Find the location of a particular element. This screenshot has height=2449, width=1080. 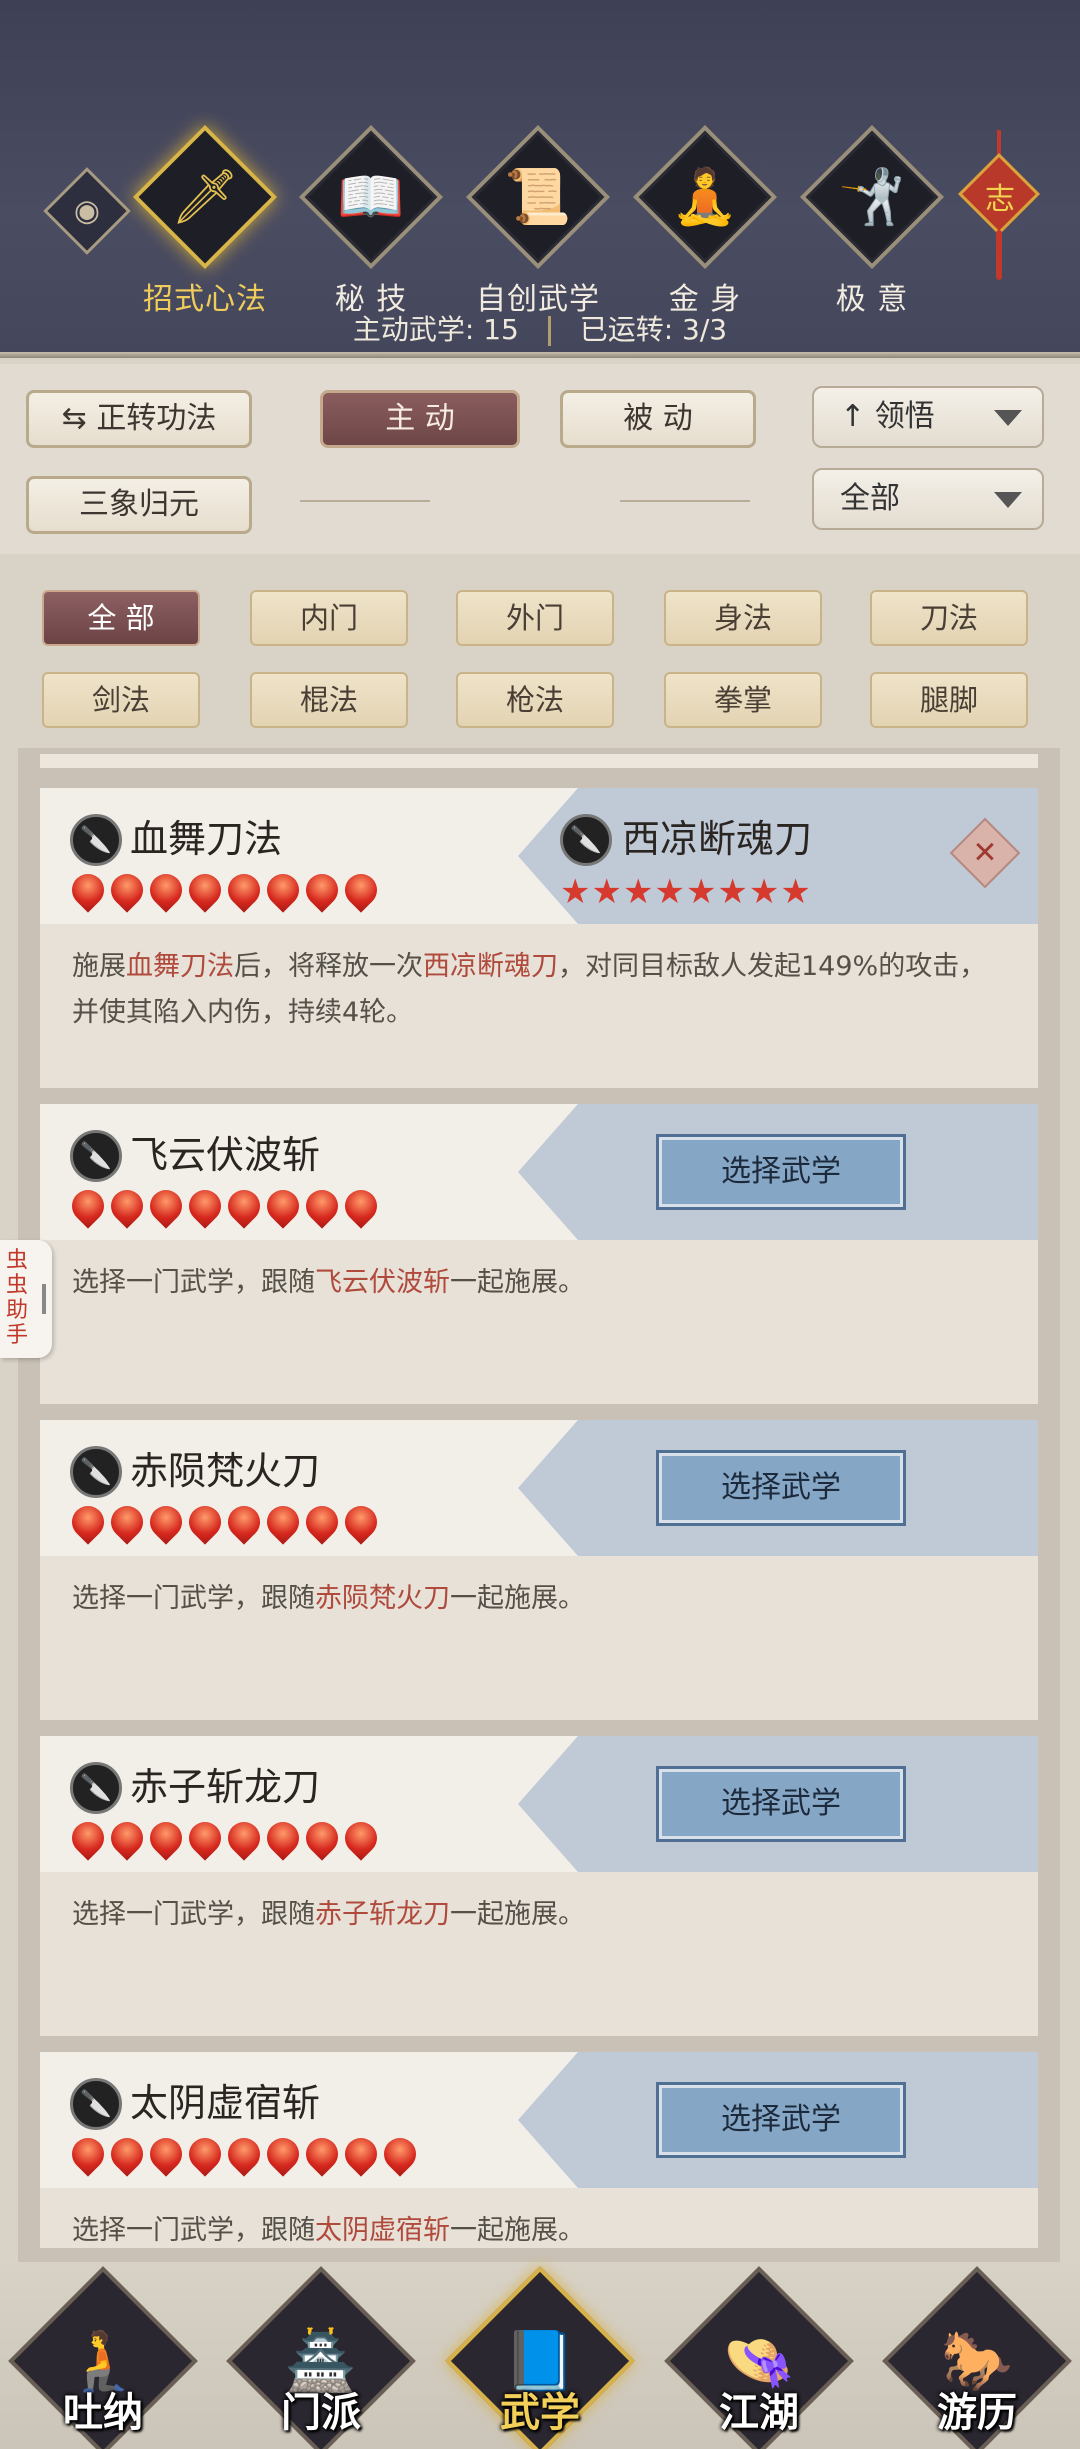

helper-tab: 虫虫助手 is located at coordinates (26, 1299).